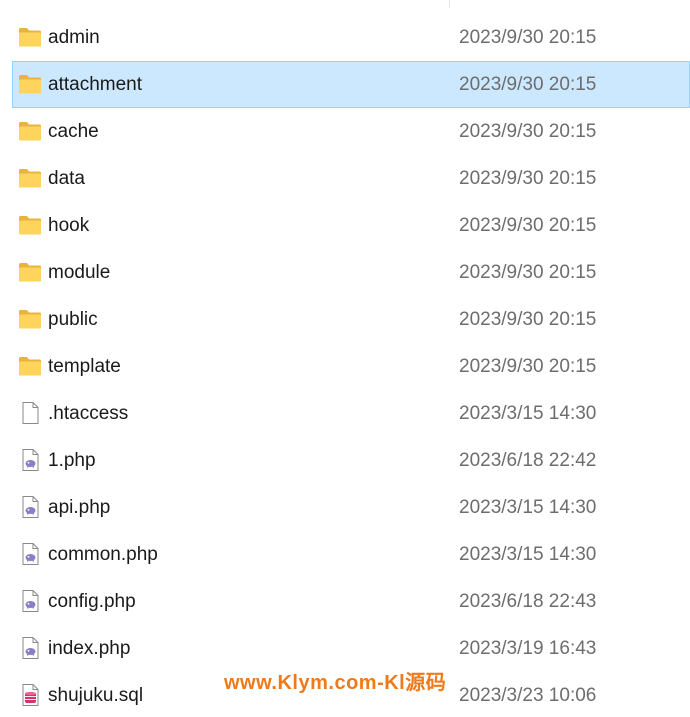 This screenshot has width=690, height=717. I want to click on file-modified-date: 2023/3/19 16:43, so click(528, 648).